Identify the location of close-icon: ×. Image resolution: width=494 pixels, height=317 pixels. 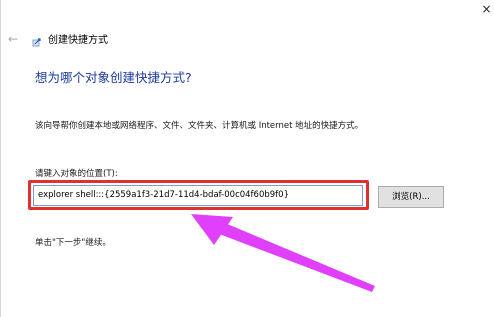
(486, 9).